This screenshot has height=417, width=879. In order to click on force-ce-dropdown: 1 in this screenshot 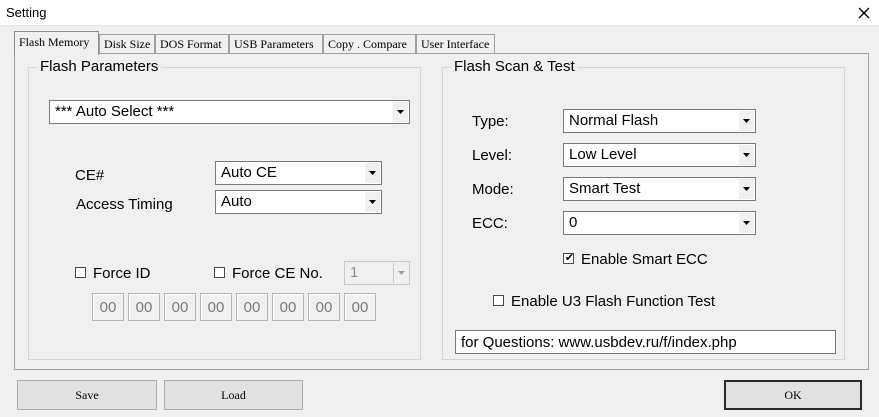, I will do `click(377, 273)`.